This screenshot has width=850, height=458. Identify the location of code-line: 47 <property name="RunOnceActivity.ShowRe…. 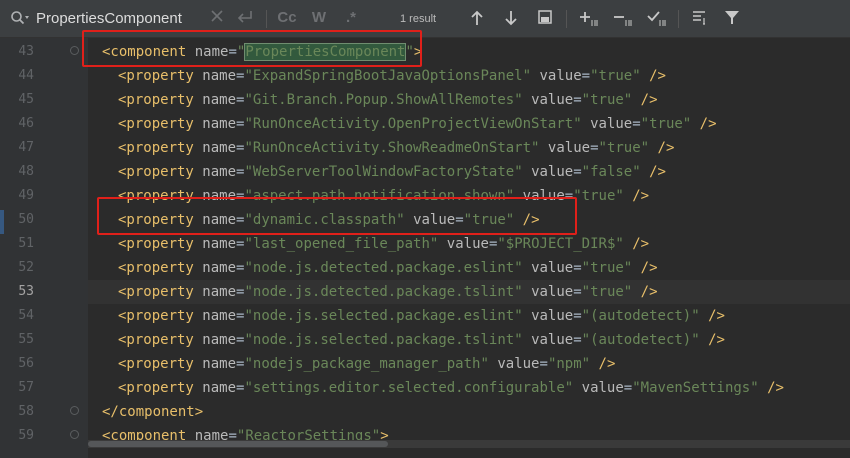
(425, 148).